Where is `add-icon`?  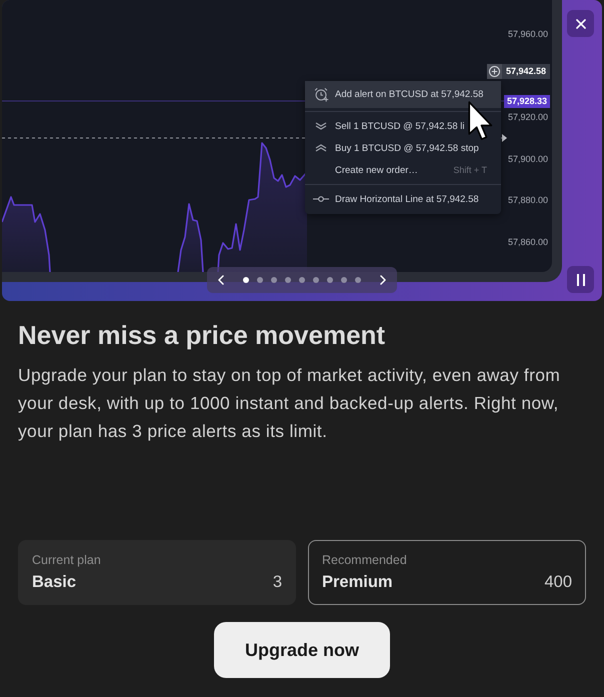
add-icon is located at coordinates (494, 71).